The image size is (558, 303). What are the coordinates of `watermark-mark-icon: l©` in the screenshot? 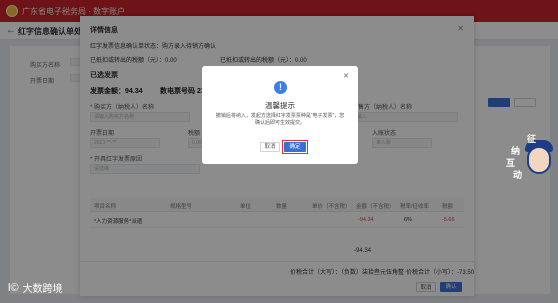 It's located at (13, 287).